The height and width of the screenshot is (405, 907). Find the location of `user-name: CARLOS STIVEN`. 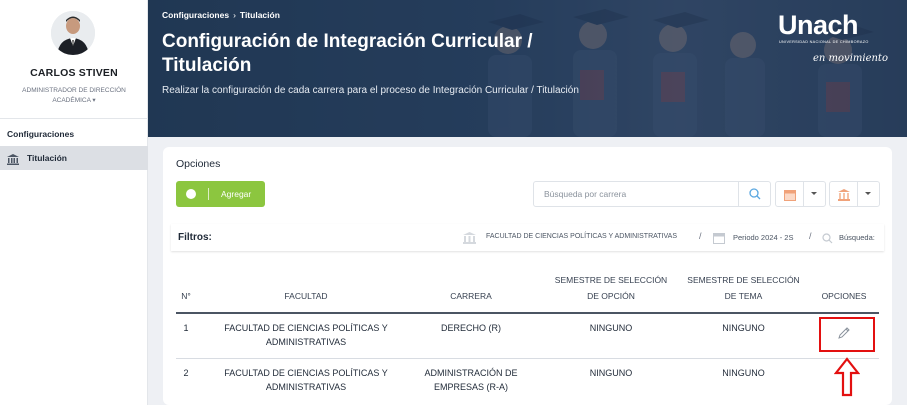

user-name: CARLOS STIVEN is located at coordinates (74, 73).